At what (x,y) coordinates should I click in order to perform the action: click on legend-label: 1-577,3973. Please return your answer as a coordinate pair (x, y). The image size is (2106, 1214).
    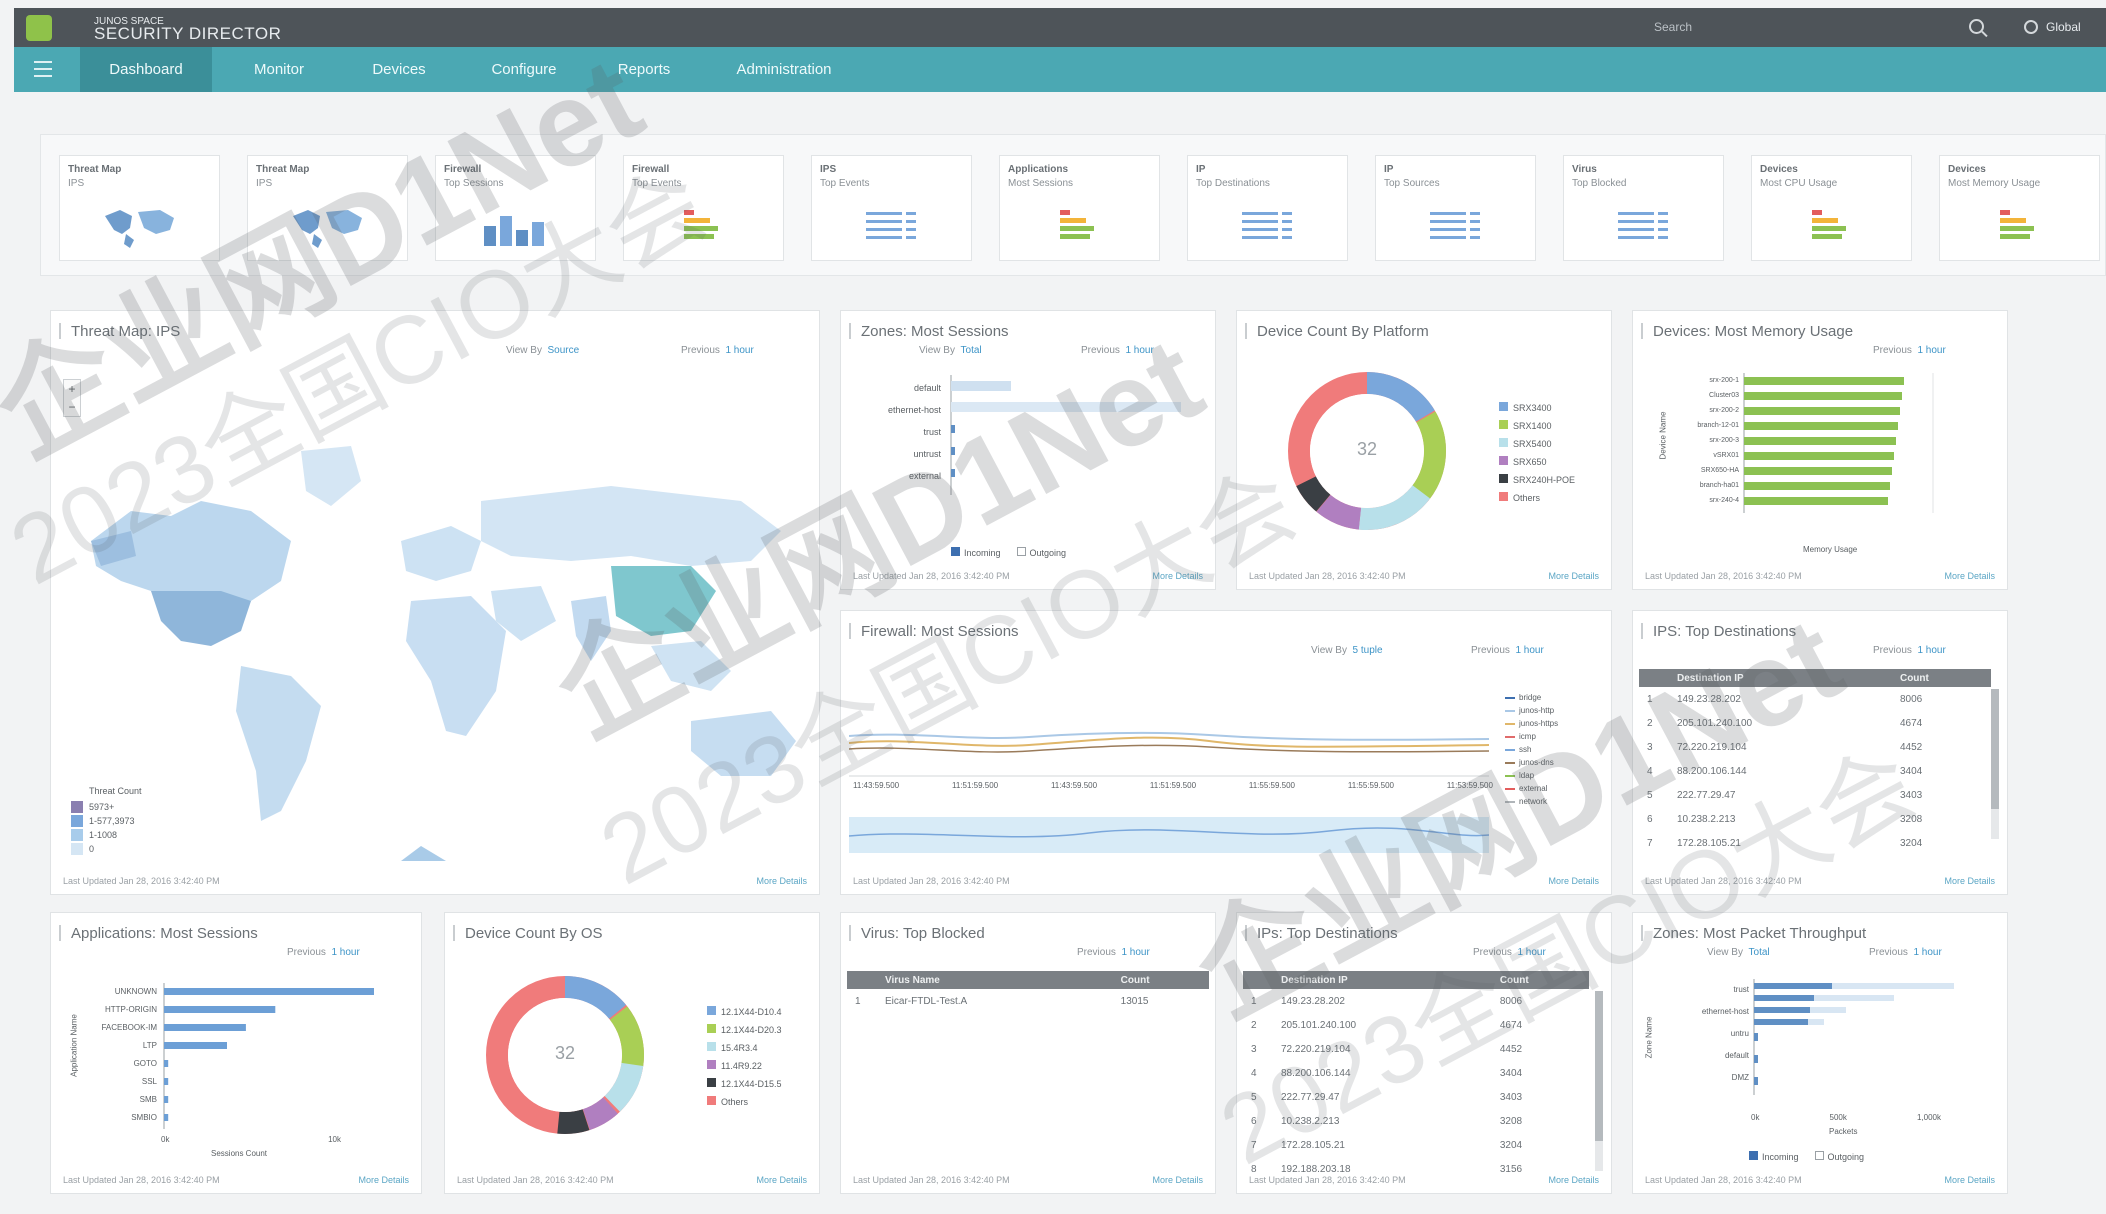
    Looking at the image, I should click on (112, 821).